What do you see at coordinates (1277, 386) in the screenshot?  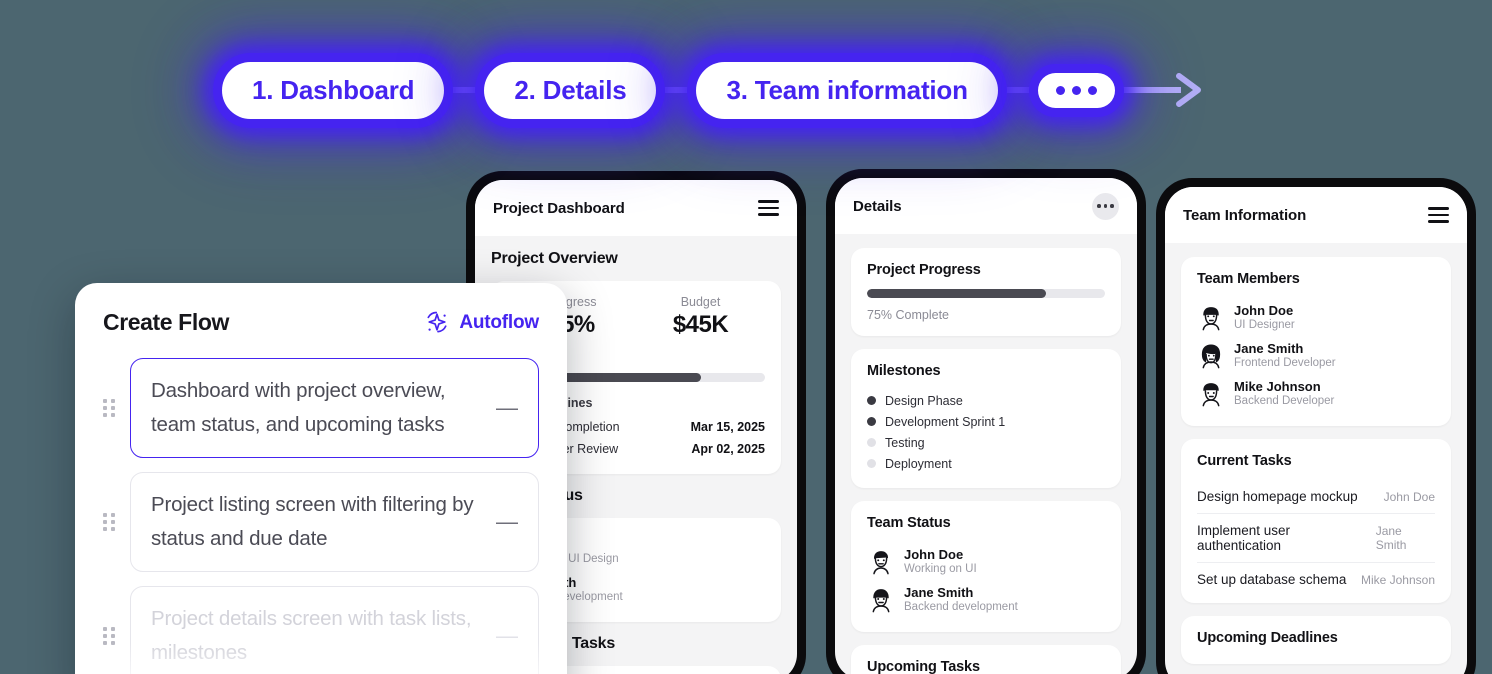 I see `member-name: Mike Johnson` at bounding box center [1277, 386].